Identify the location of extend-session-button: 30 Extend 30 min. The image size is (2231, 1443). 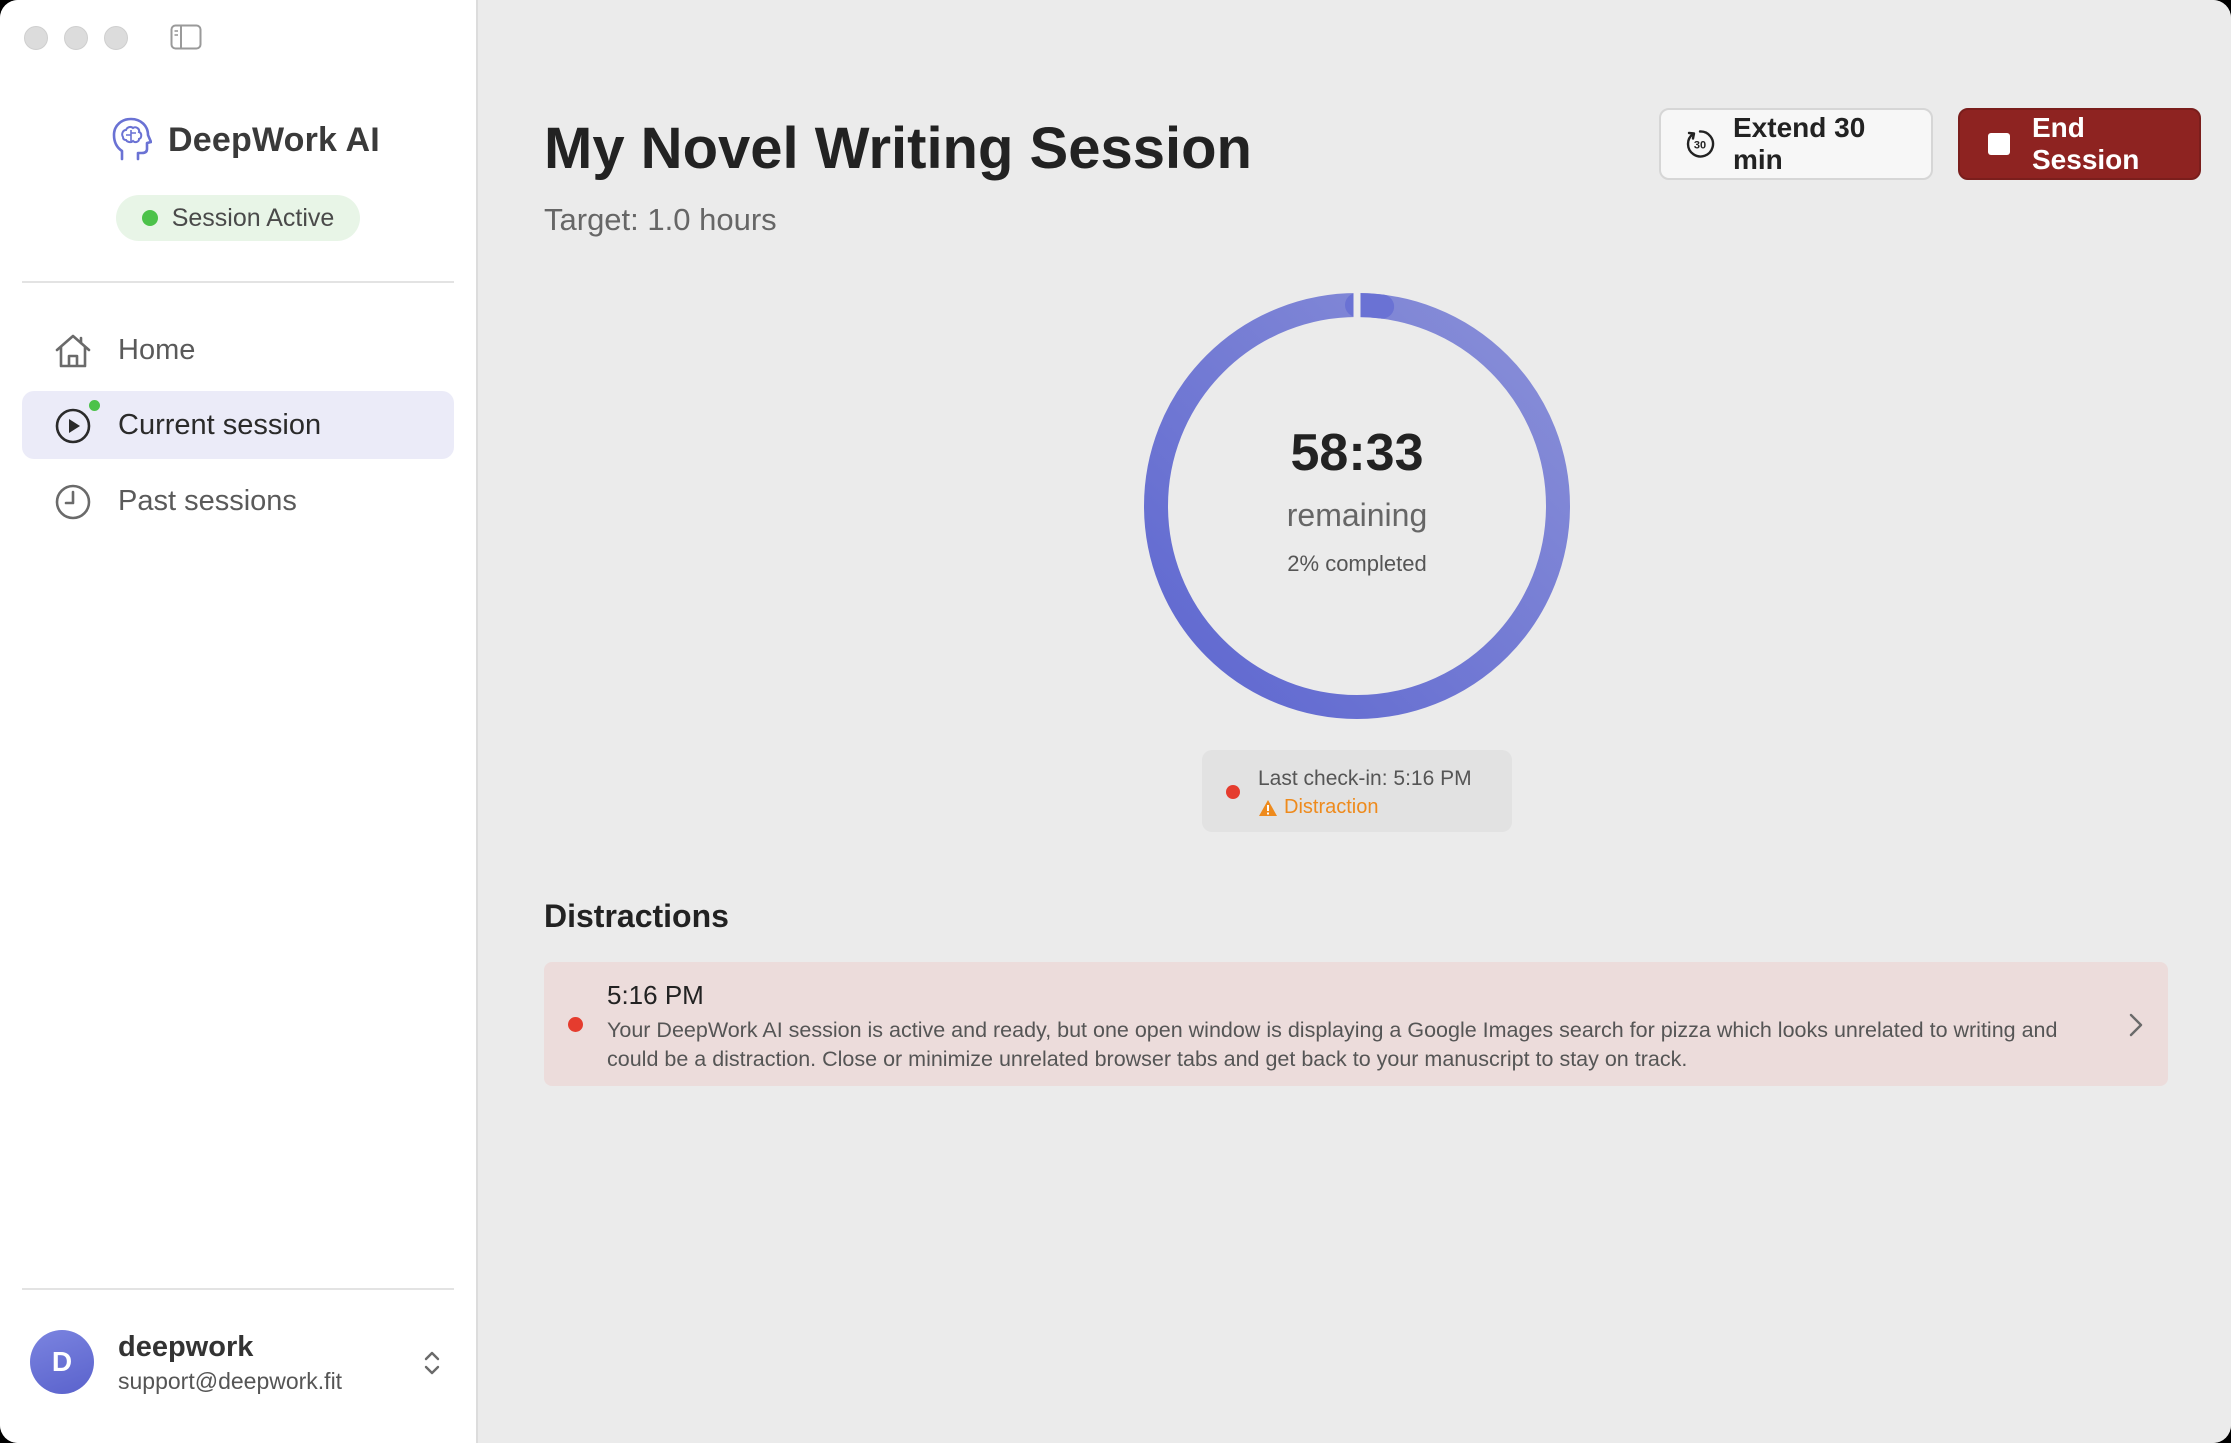
(1796, 144).